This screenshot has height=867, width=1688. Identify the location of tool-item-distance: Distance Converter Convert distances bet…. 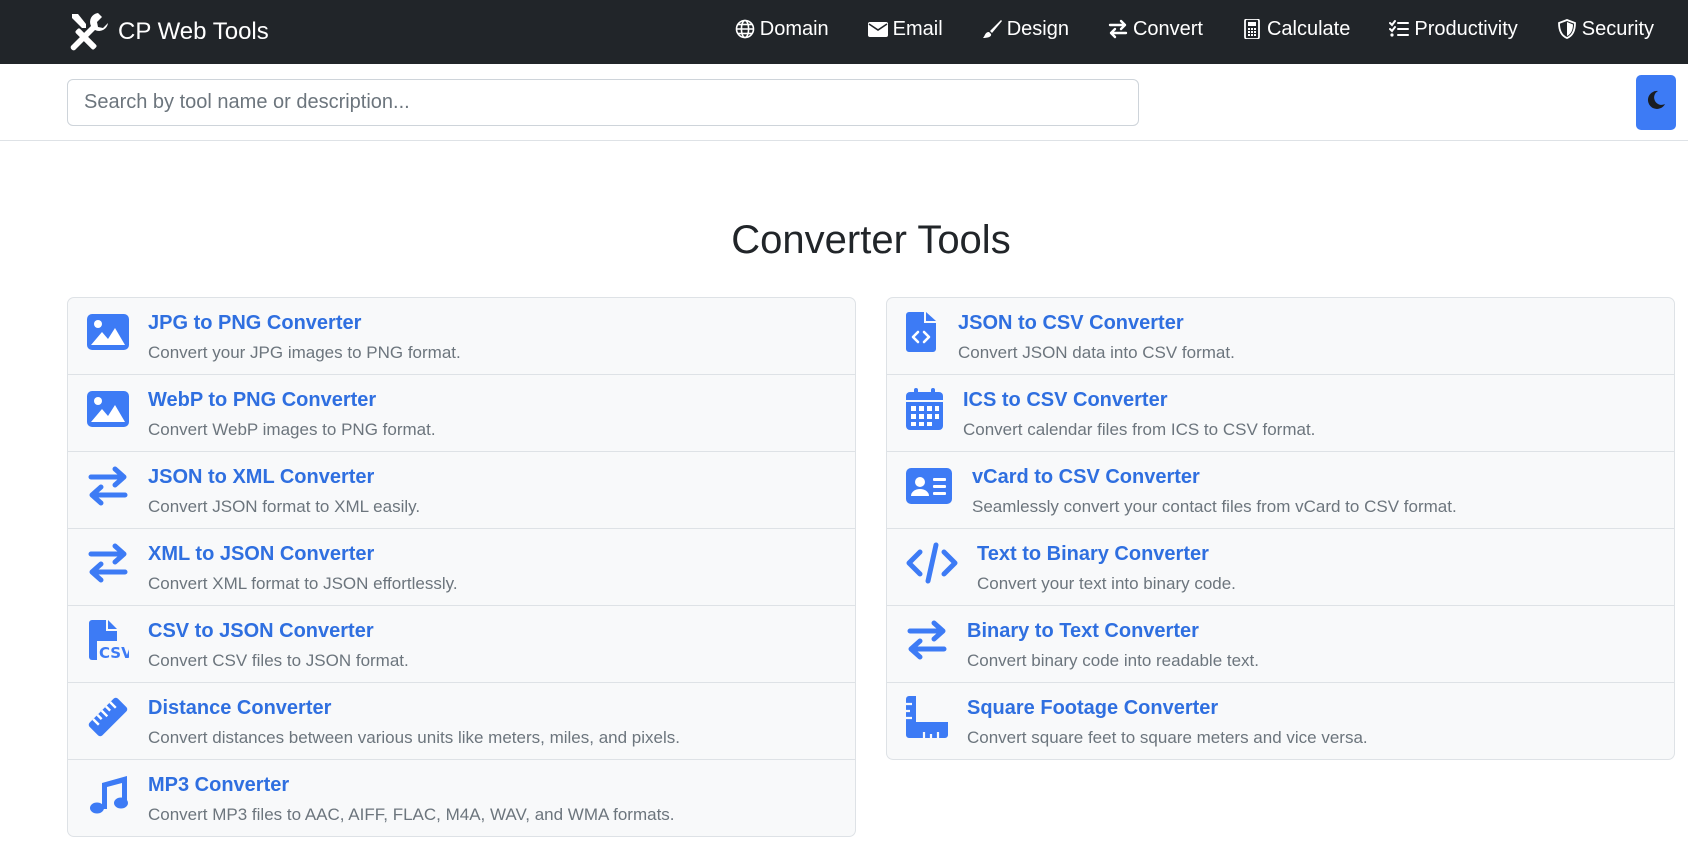
(461, 721).